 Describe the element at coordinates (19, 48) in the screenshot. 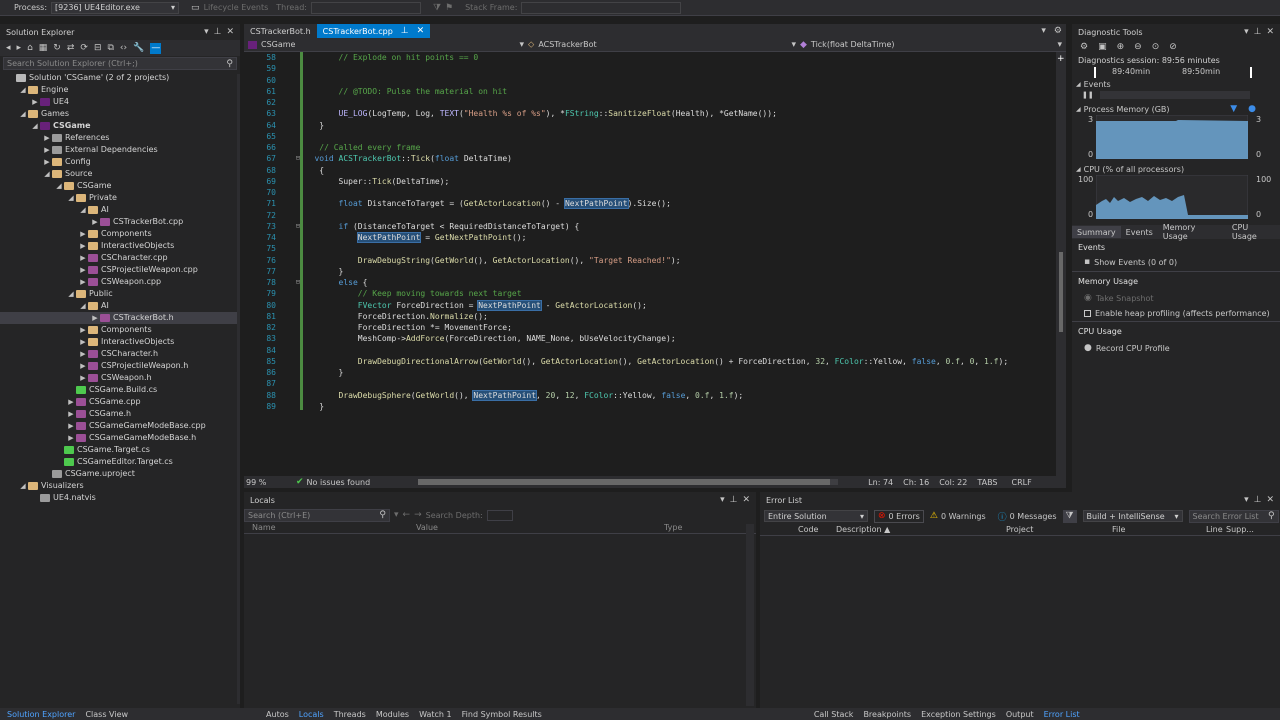

I see `forward-icon: ▸` at that location.